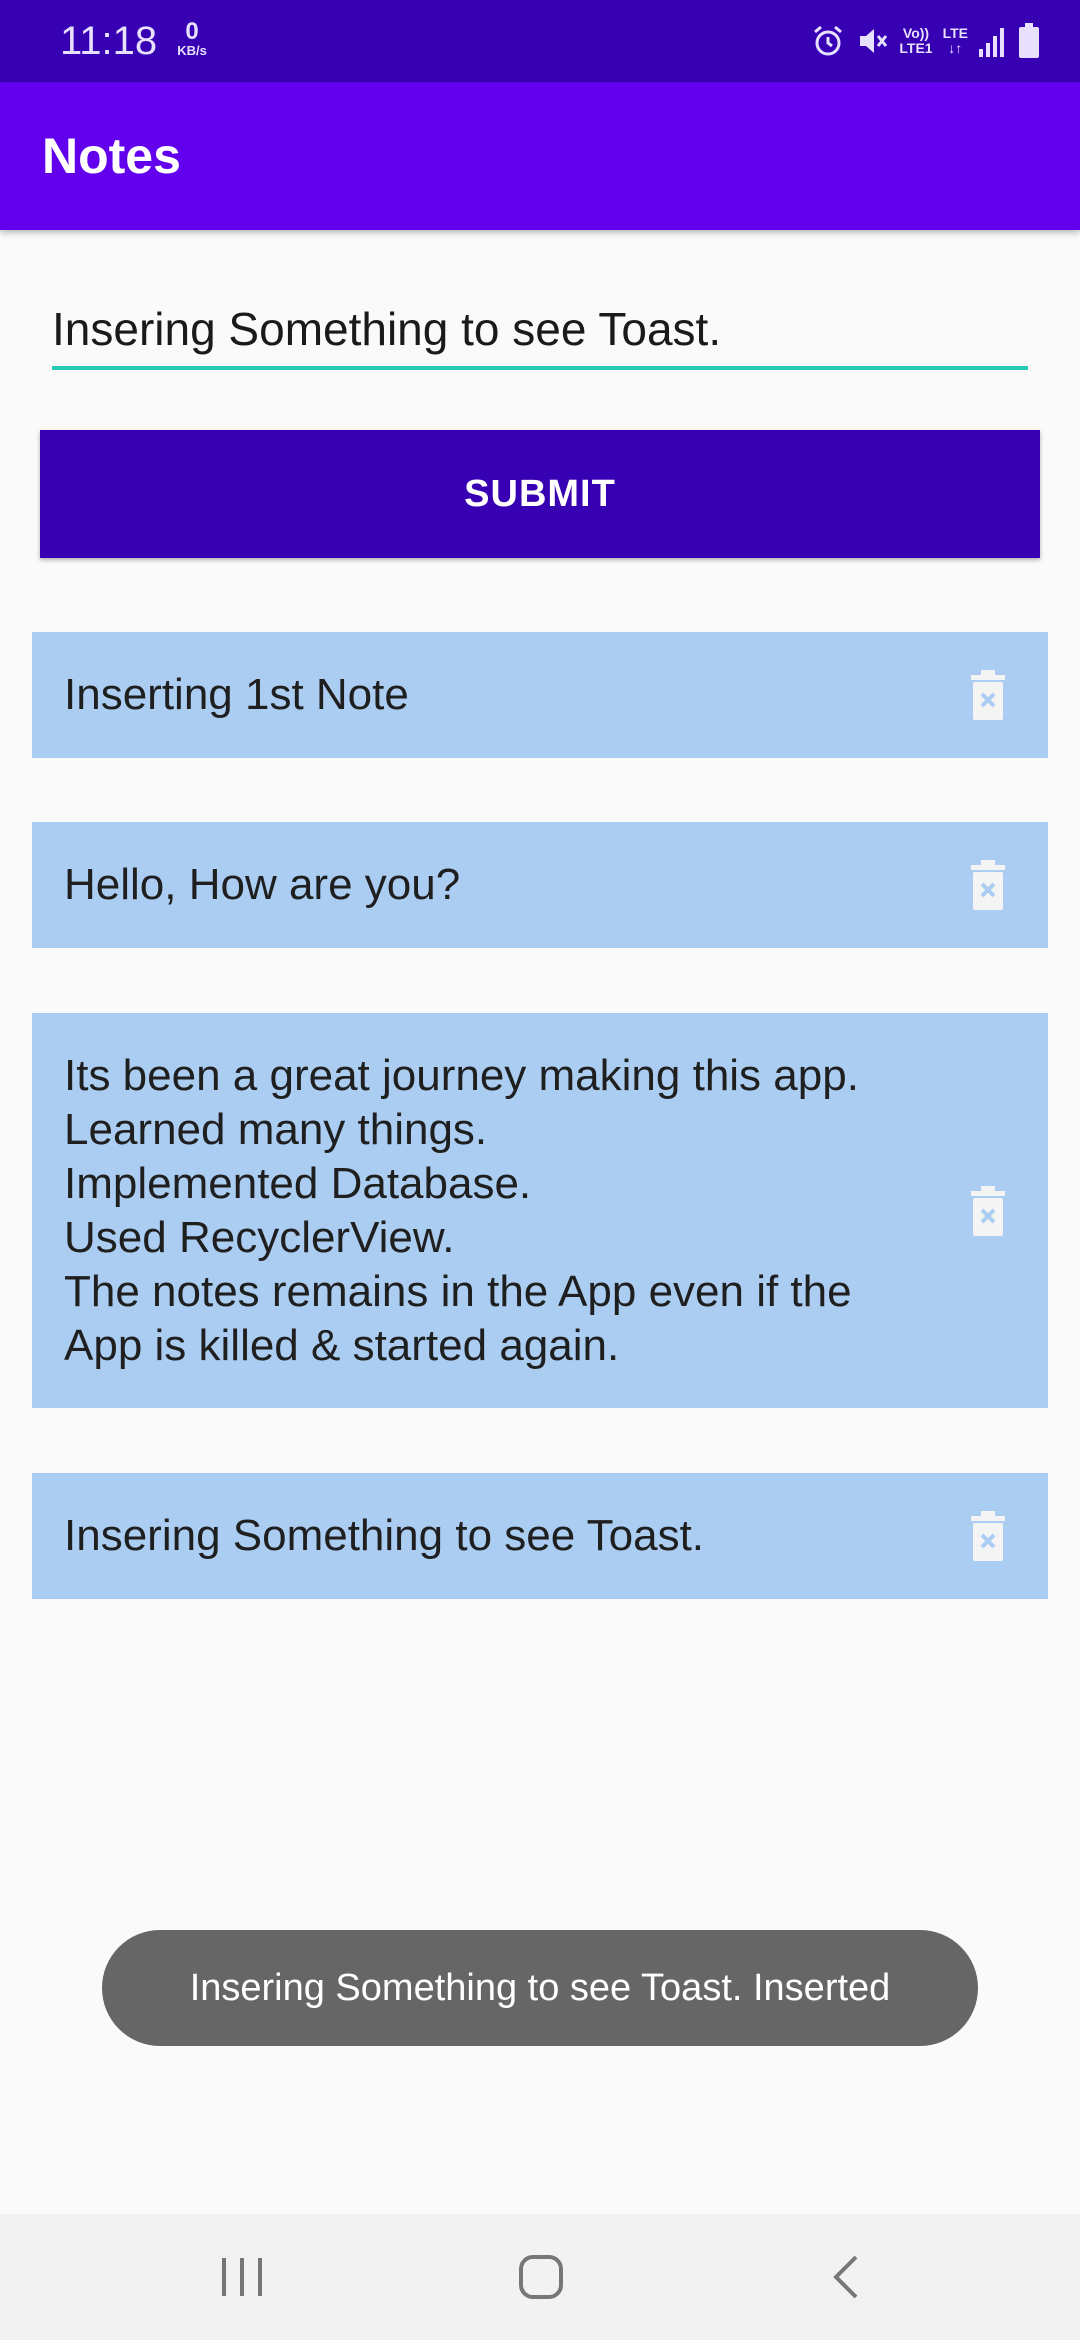 Image resolution: width=1080 pixels, height=2340 pixels. Describe the element at coordinates (955, 33) in the screenshot. I see `lte-label: LTE` at that location.